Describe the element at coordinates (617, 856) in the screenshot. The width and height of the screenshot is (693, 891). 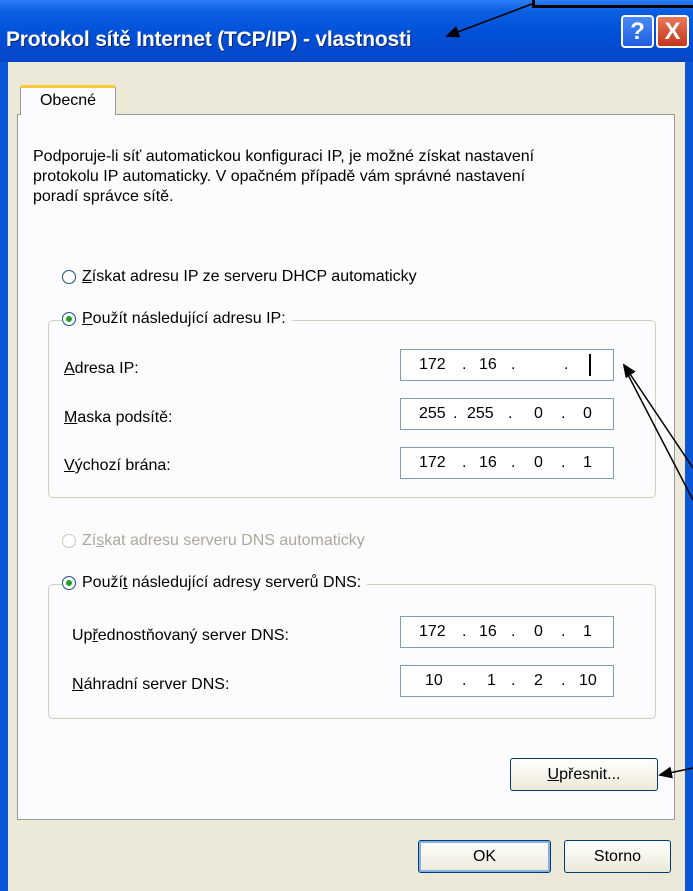
I see `cancel-button: Storno` at that location.